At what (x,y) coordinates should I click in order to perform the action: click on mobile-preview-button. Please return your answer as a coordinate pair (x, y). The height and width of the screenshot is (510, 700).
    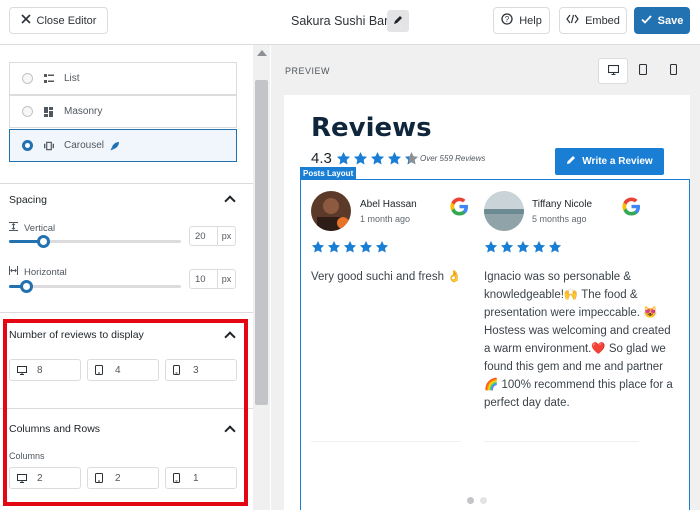
    Looking at the image, I should click on (673, 71).